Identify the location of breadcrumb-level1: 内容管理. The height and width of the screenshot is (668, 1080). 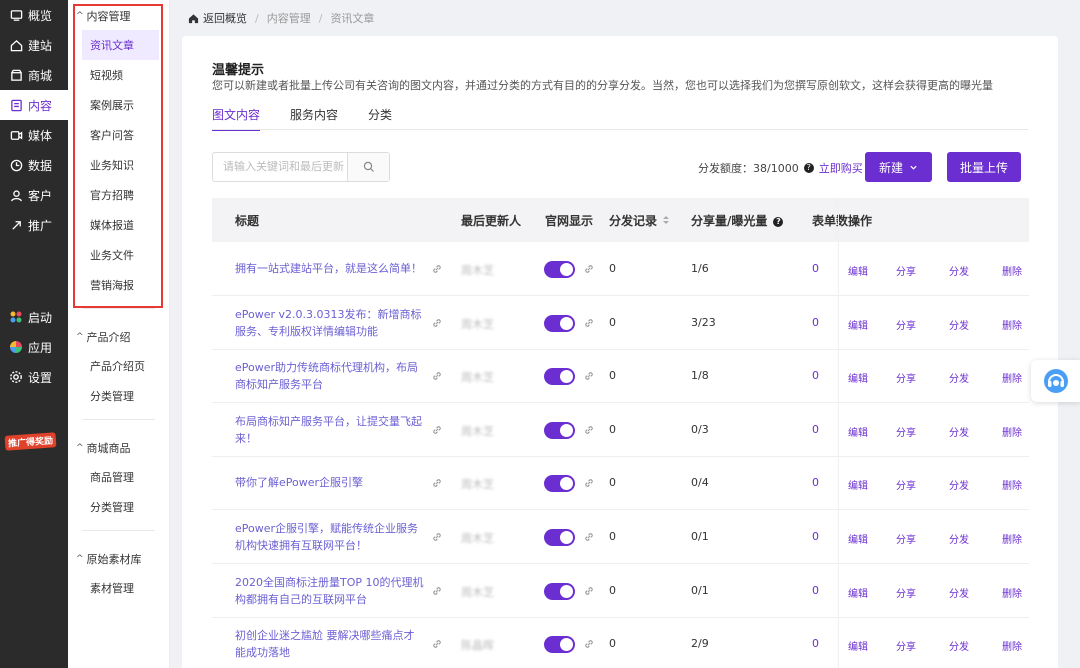
(289, 18).